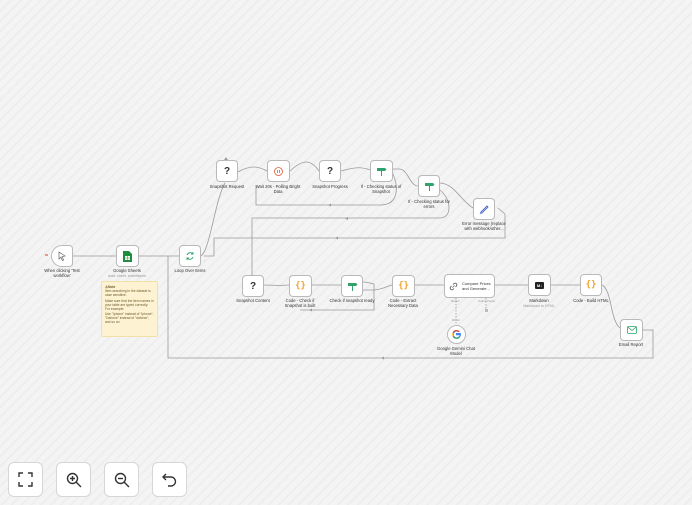 The width and height of the screenshot is (692, 505). What do you see at coordinates (453, 286) in the screenshot?
I see `link-icon` at bounding box center [453, 286].